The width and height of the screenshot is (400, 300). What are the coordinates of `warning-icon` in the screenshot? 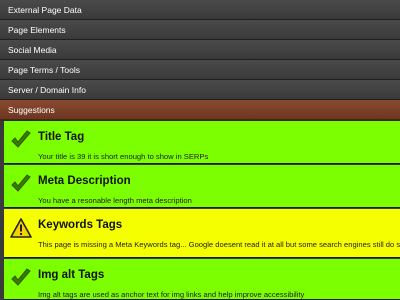 It's located at (21, 228).